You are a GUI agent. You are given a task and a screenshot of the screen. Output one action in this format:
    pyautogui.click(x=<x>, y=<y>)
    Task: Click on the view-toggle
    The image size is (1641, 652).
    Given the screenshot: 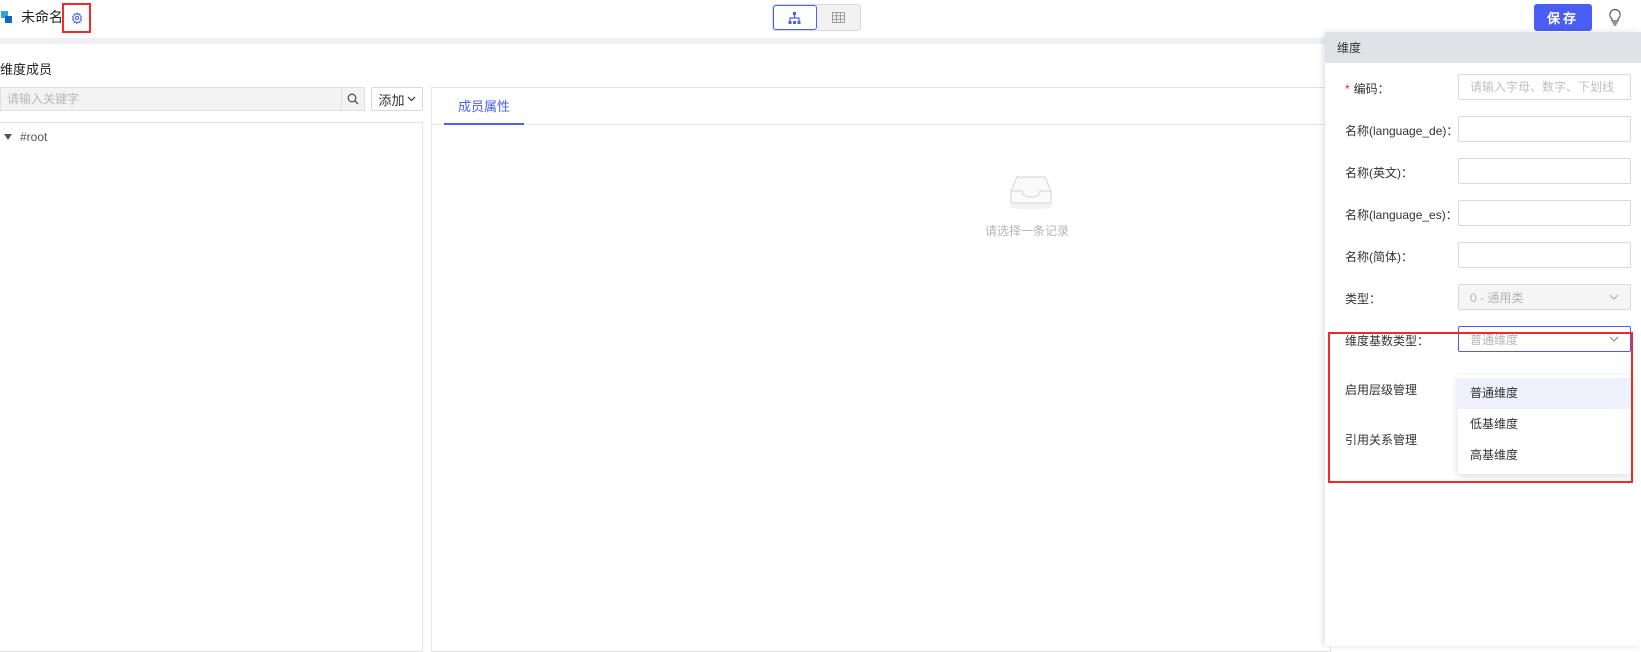 What is the action you would take?
    pyautogui.click(x=816, y=17)
    